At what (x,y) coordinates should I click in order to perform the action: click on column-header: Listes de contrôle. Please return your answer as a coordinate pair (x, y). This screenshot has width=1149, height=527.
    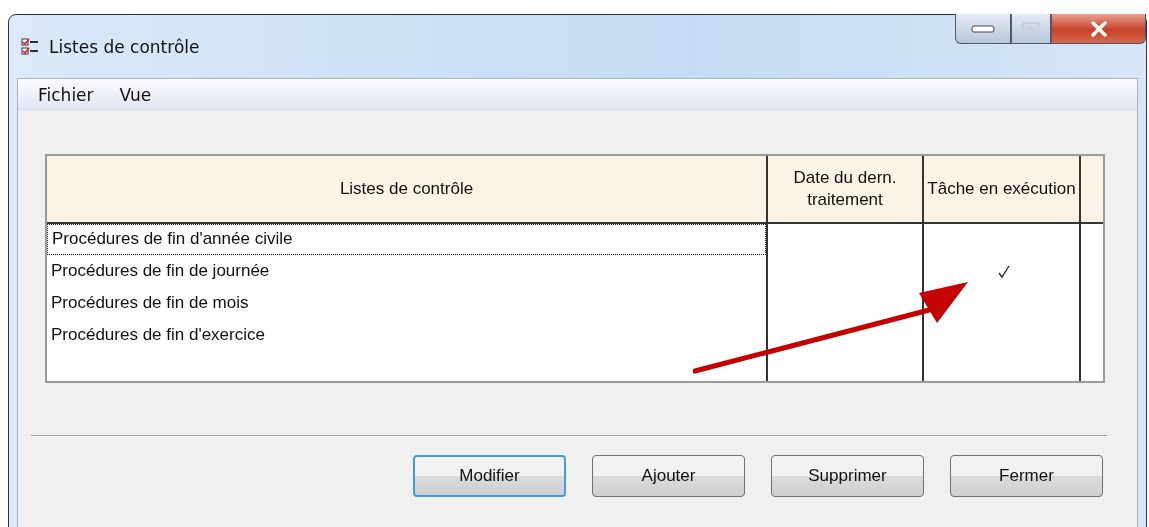
    Looking at the image, I should click on (407, 189).